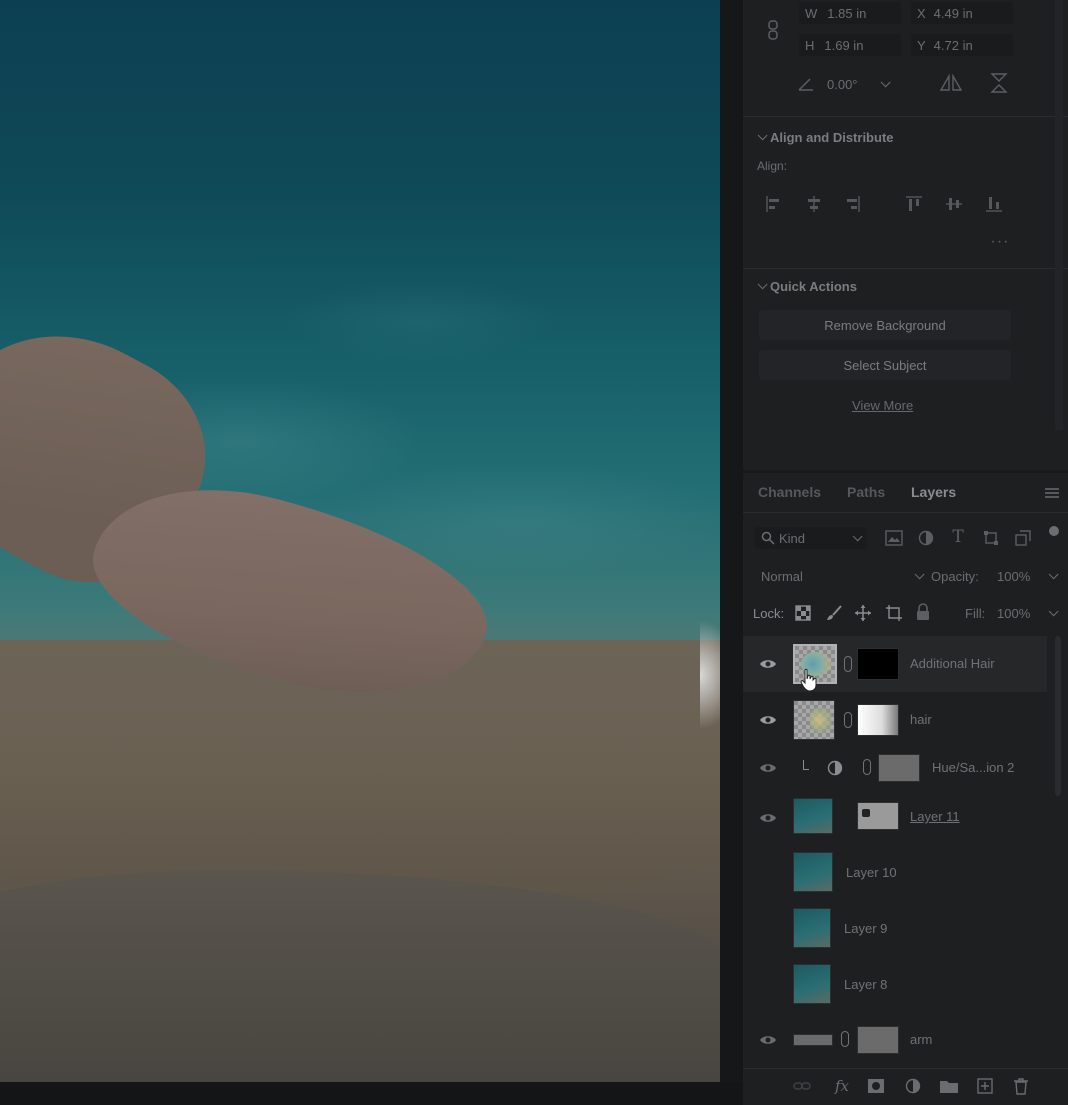 Image resolution: width=1068 pixels, height=1105 pixels. I want to click on new-group-icon, so click(949, 1086).